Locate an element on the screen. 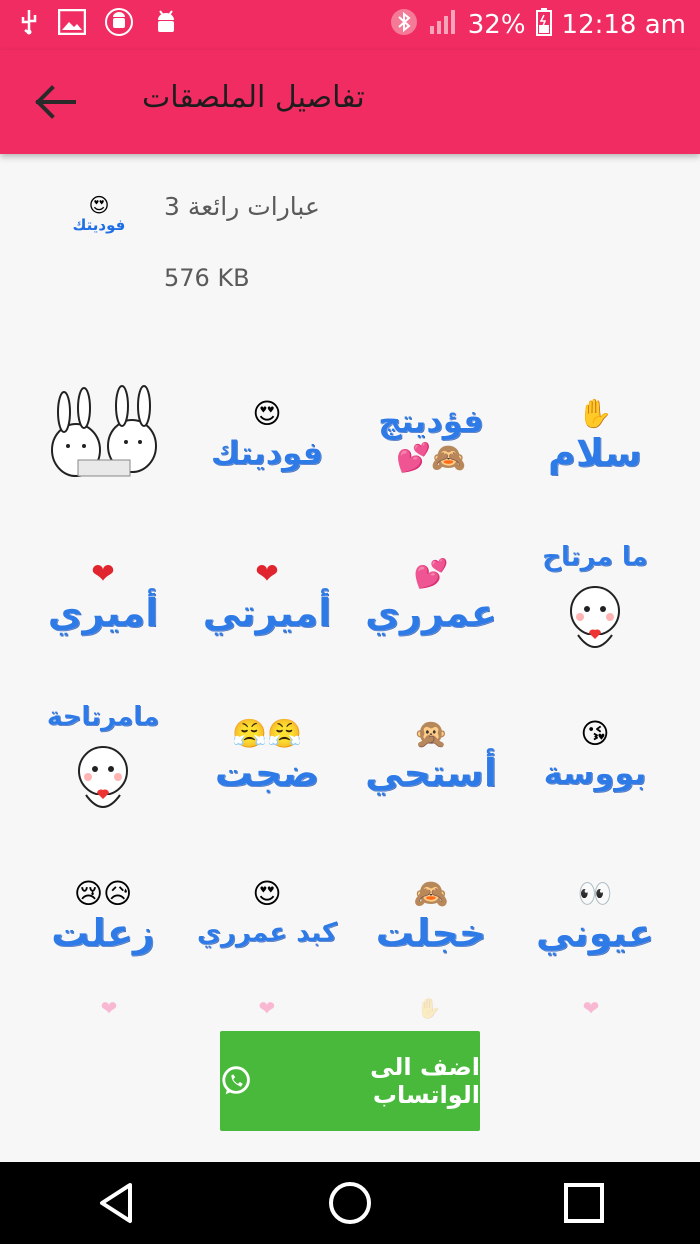 The height and width of the screenshot is (1244, 700). see-no-evil-monkey-icon: 🙈 is located at coordinates (431, 893).